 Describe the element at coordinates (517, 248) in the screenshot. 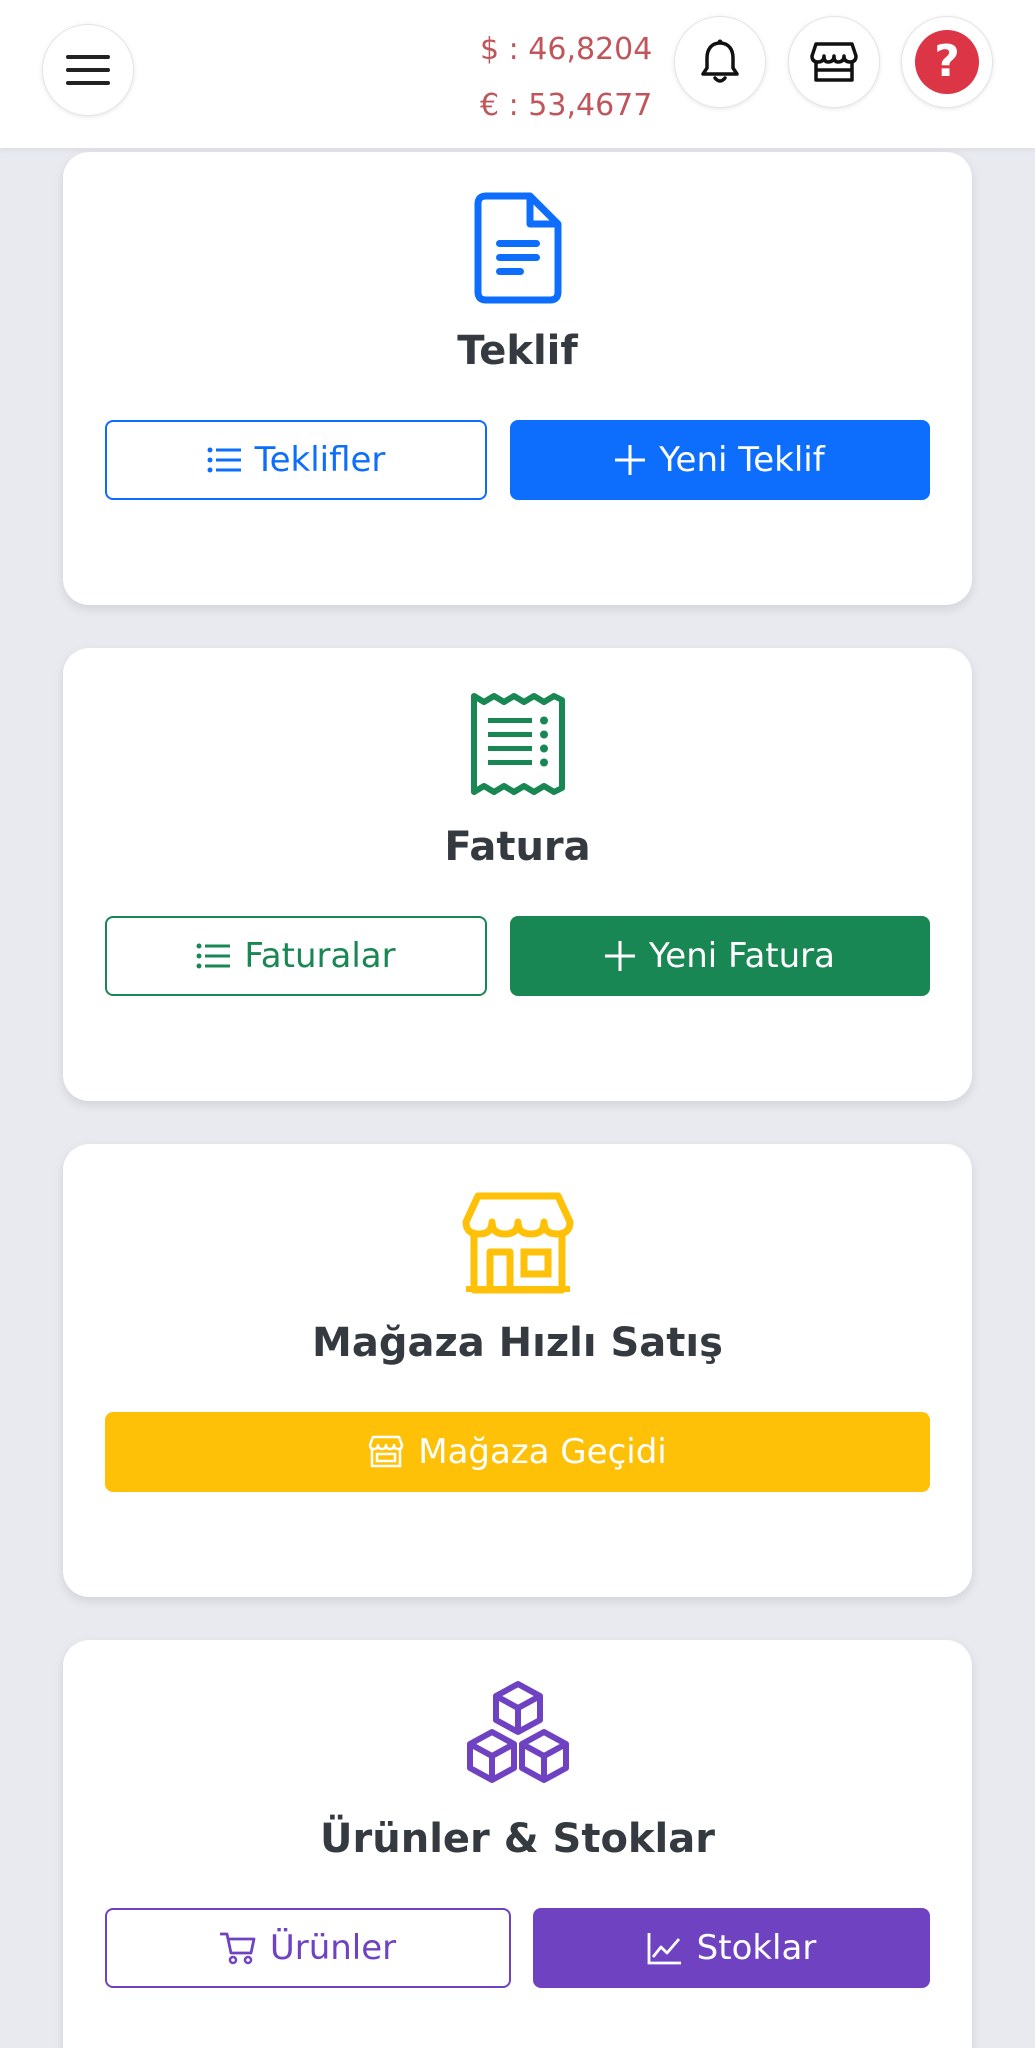

I see `document-icon` at that location.